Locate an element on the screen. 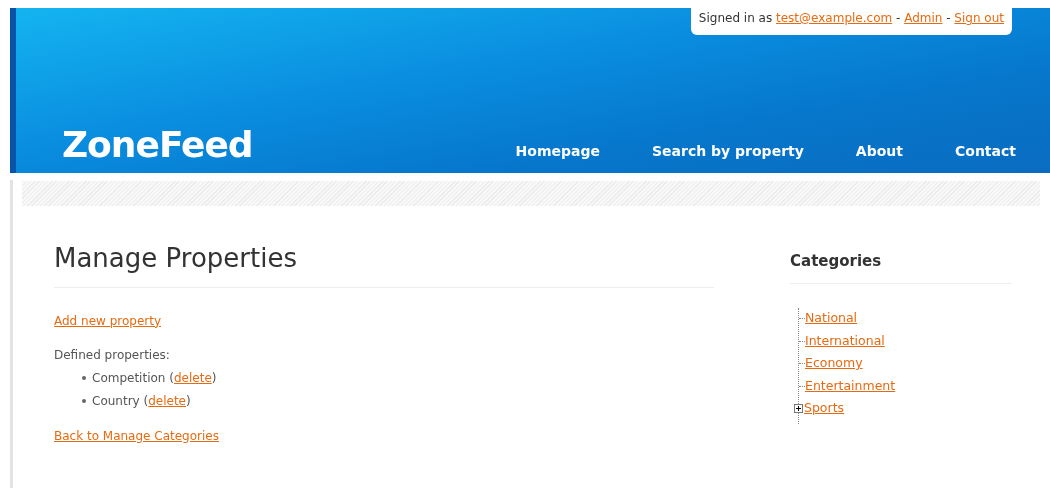  signed-in-text: Signed in as test@example.com - Admin - Sign out is located at coordinates (851, 18).